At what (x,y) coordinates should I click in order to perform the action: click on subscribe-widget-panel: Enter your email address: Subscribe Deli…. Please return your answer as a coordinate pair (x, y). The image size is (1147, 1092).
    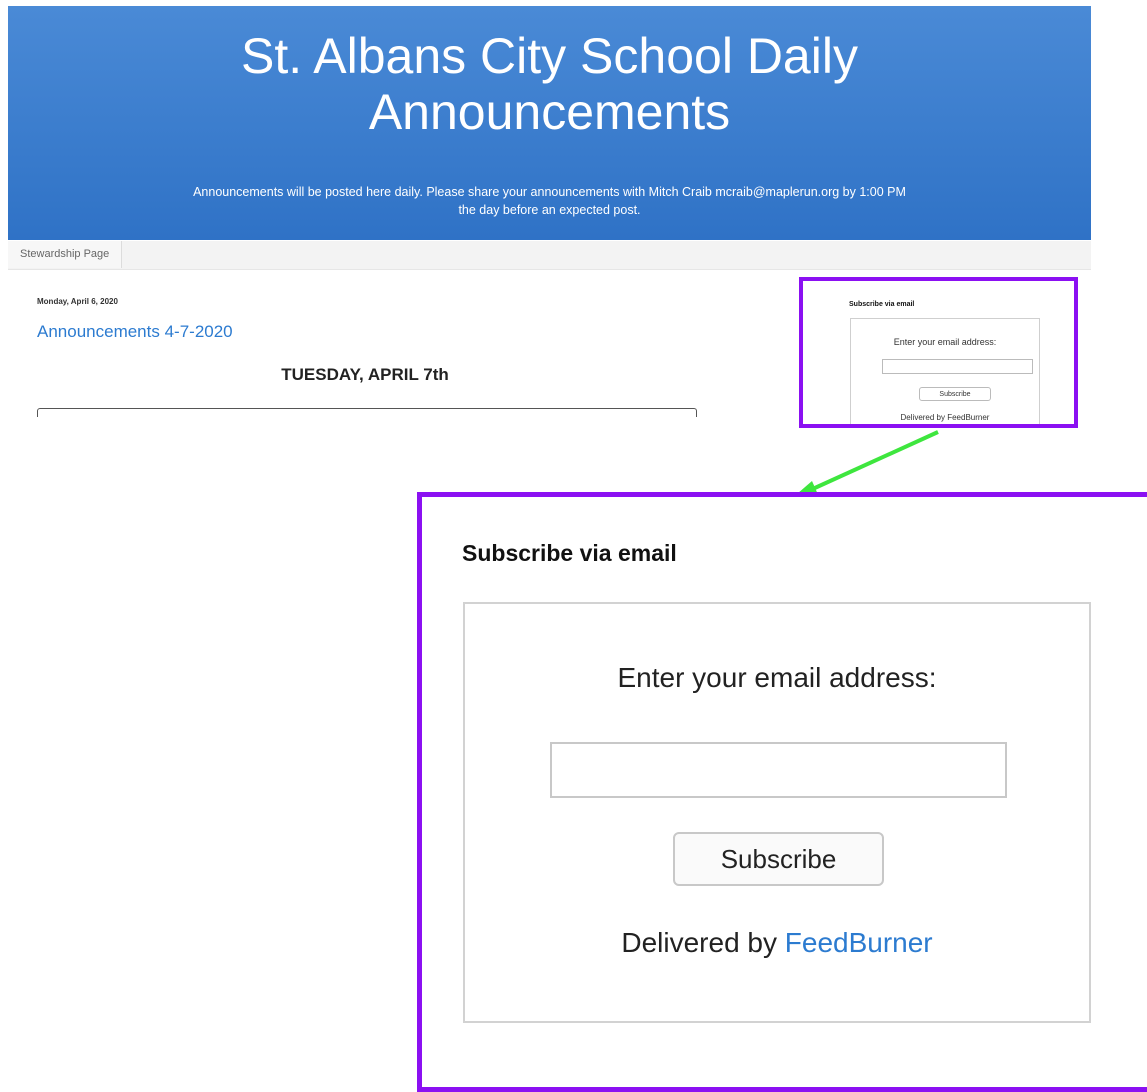
    Looking at the image, I should click on (945, 371).